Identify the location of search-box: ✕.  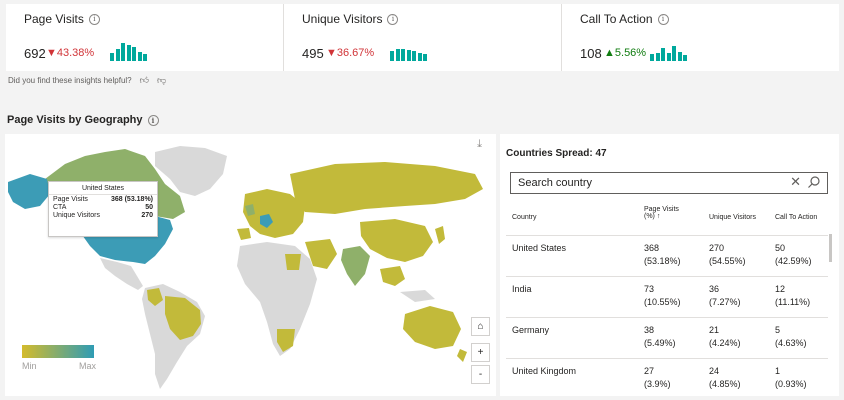
(669, 183).